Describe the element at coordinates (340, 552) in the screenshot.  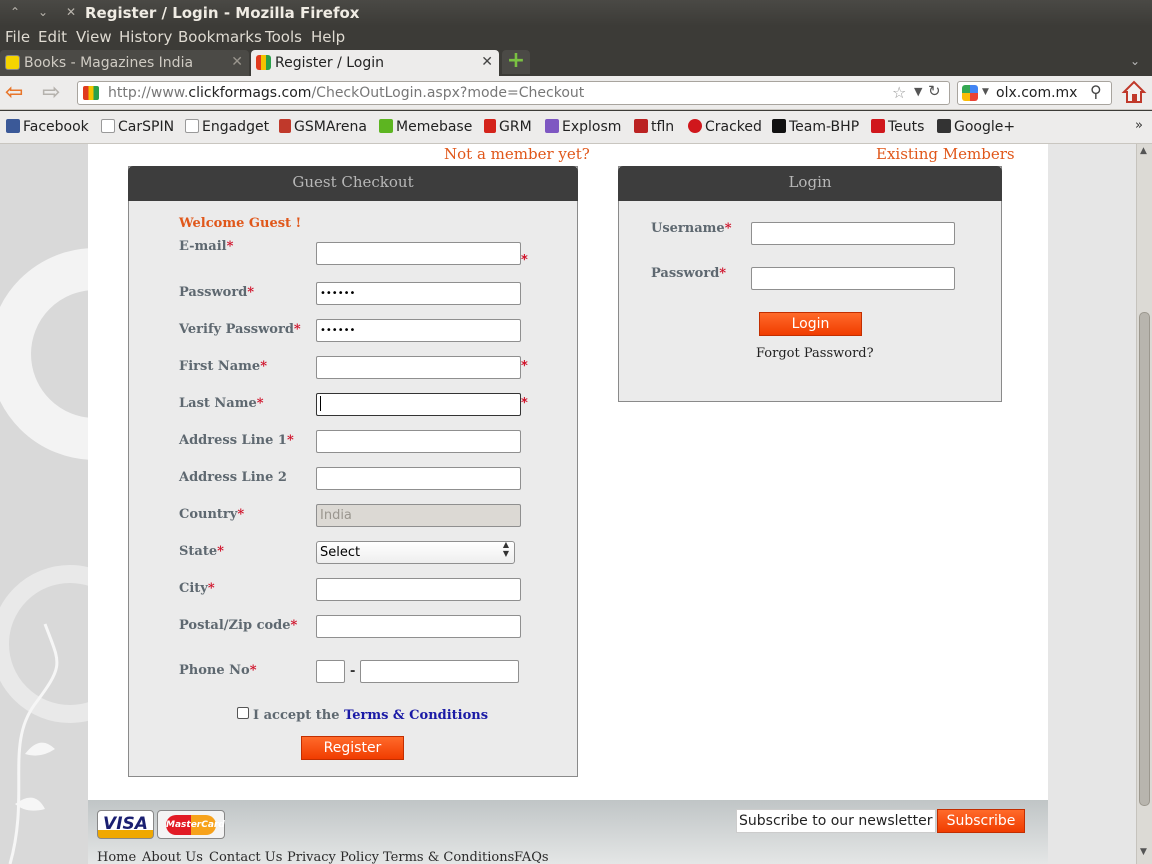
I see `state-select-value: Select` at that location.